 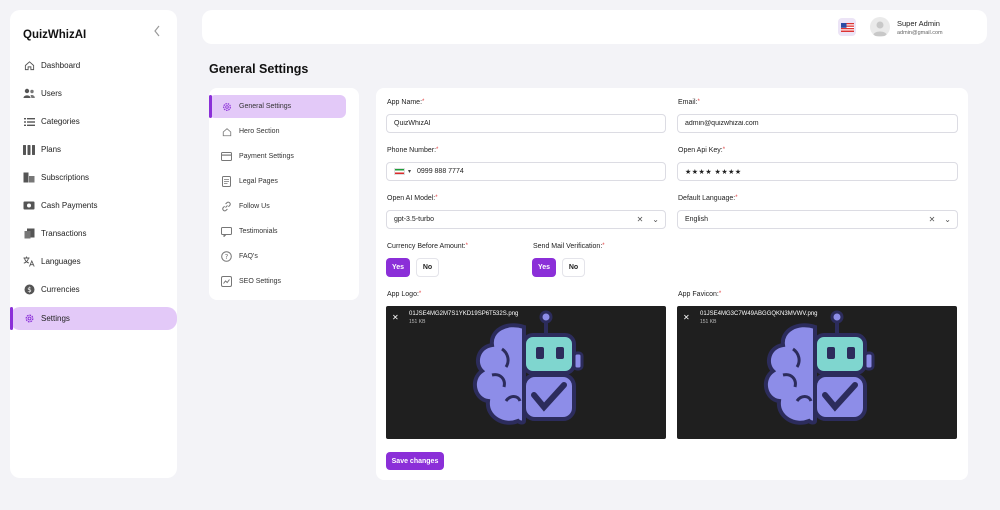 What do you see at coordinates (594, 27) in the screenshot?
I see `top-header: Super Admin admin@gmail.com` at bounding box center [594, 27].